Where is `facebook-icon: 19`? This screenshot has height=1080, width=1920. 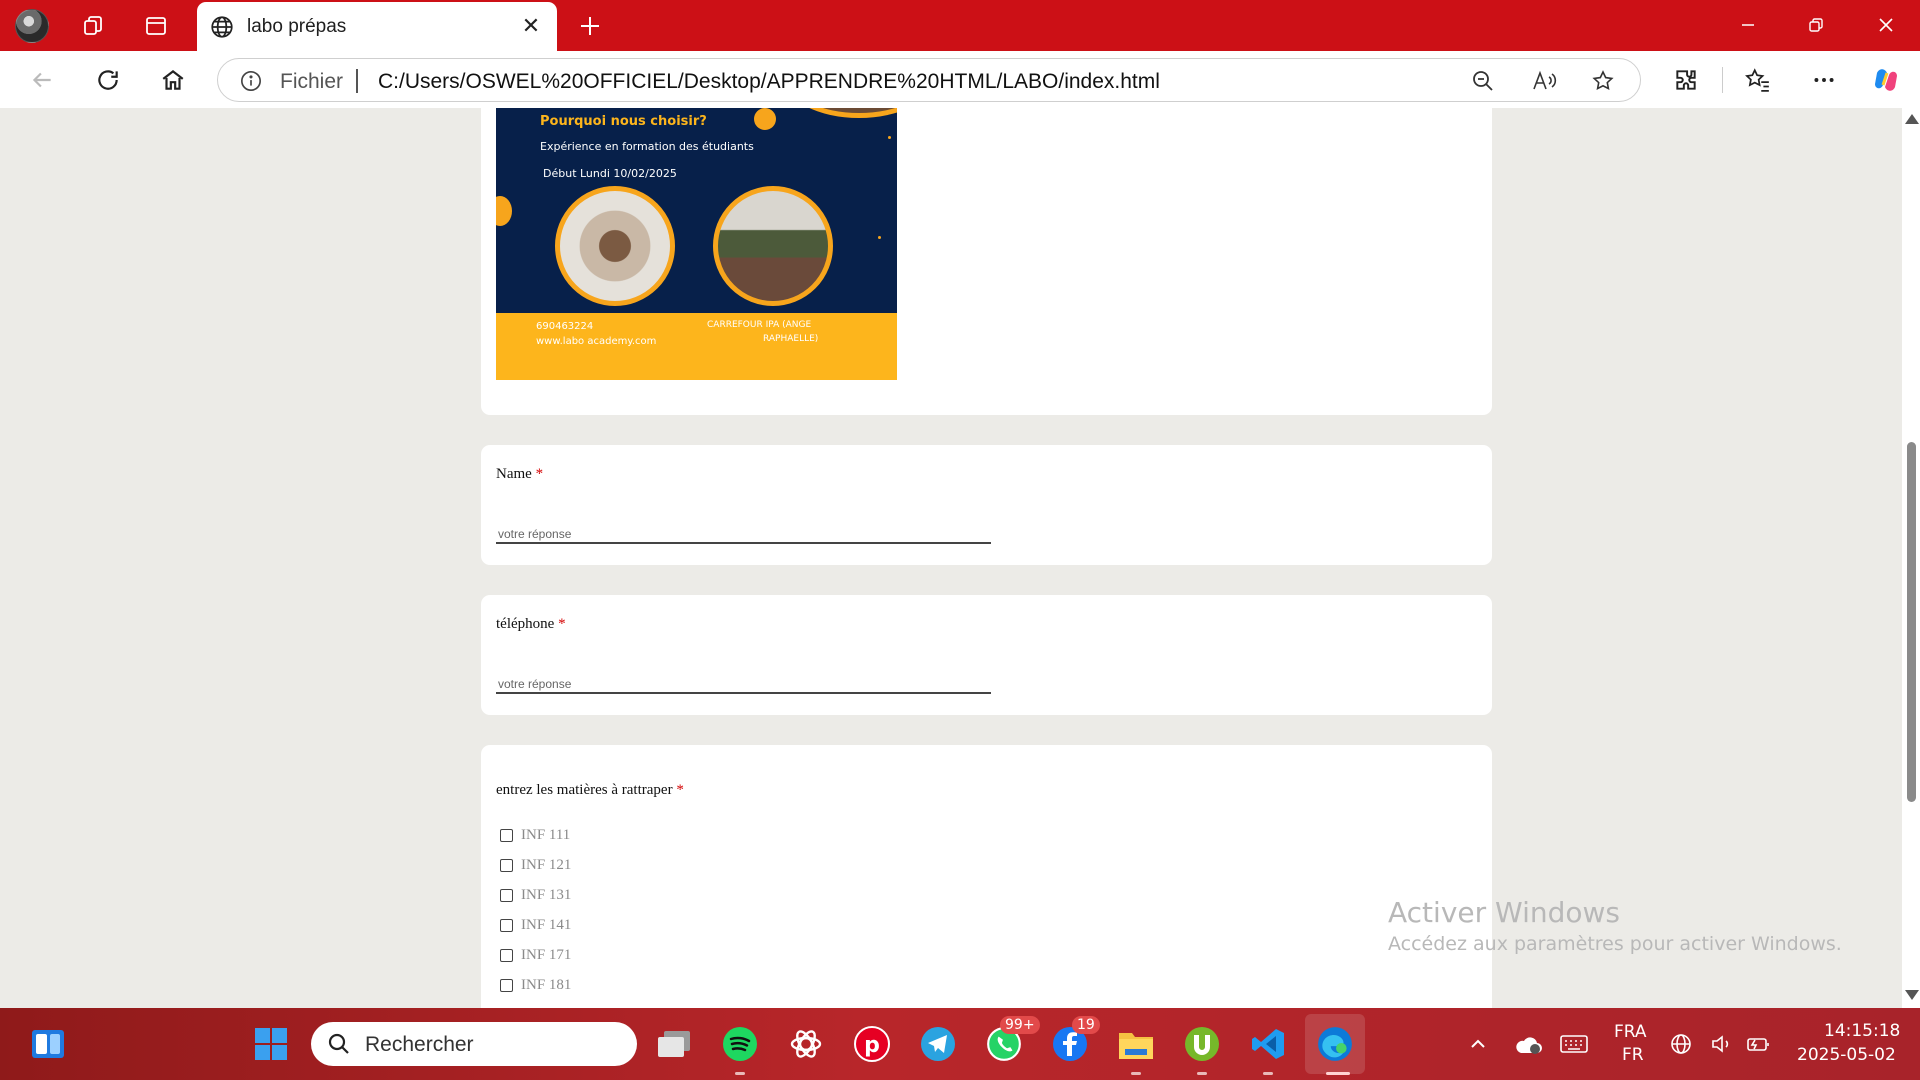 facebook-icon: 19 is located at coordinates (1074, 1041).